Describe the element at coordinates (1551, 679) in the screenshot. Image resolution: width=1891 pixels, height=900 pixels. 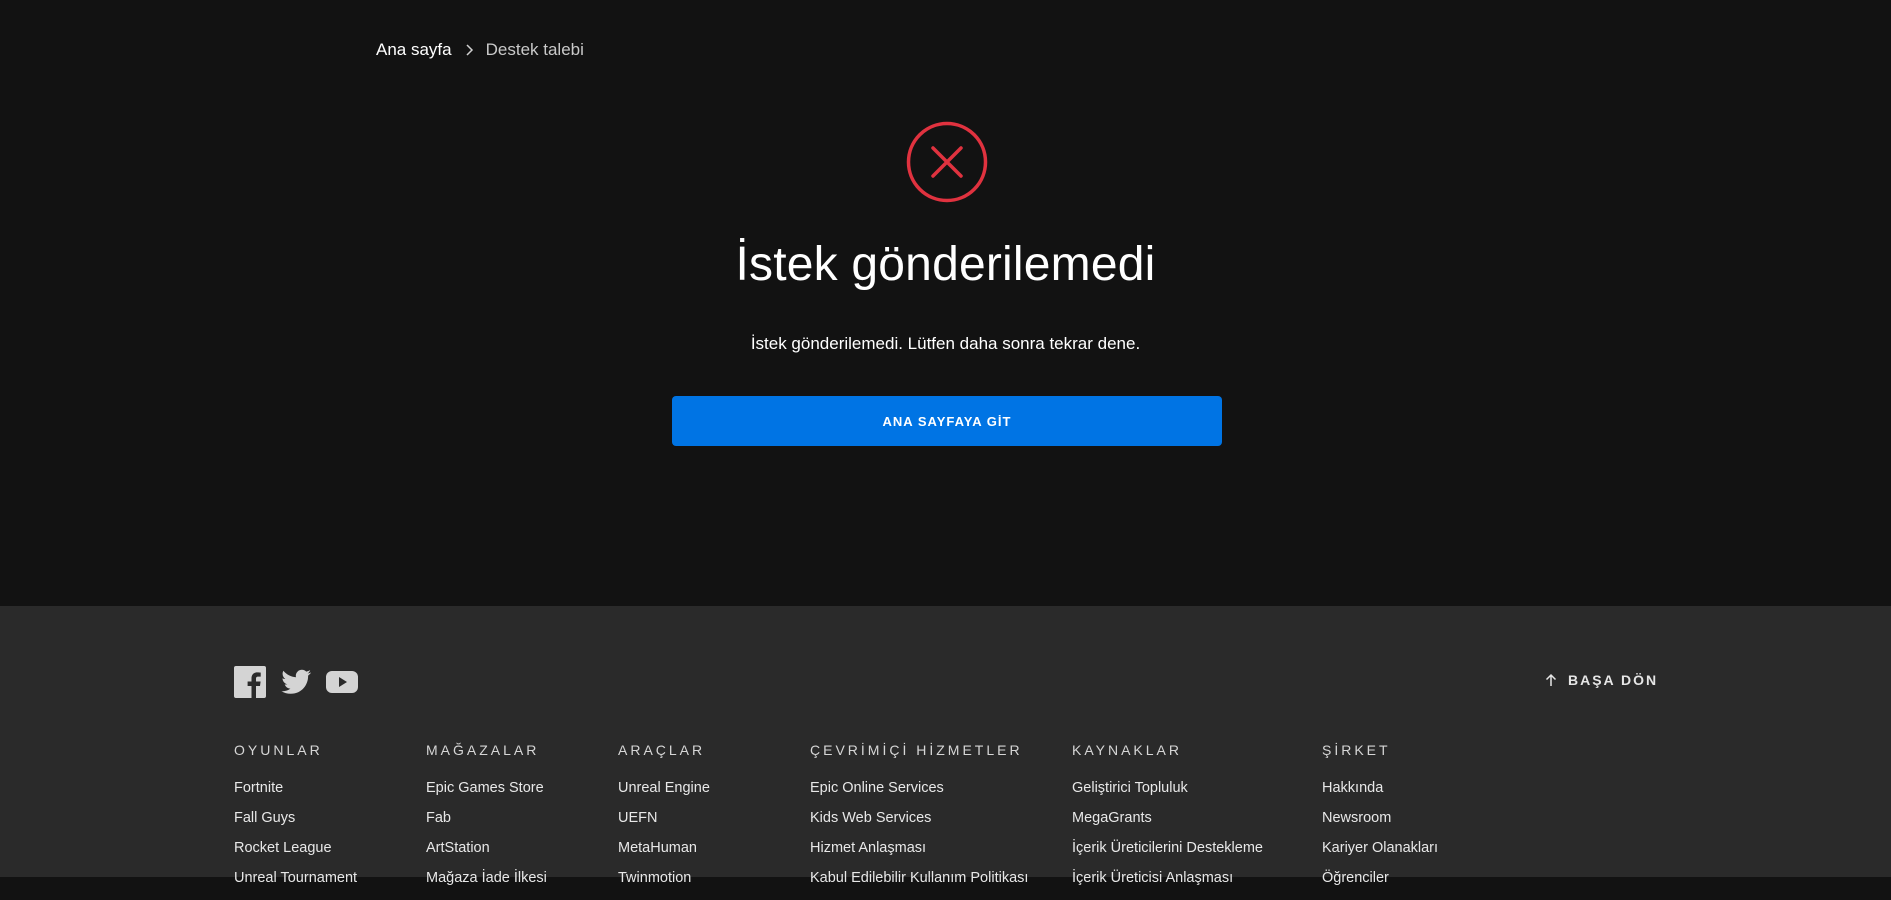
I see `arrow-up-icon` at that location.